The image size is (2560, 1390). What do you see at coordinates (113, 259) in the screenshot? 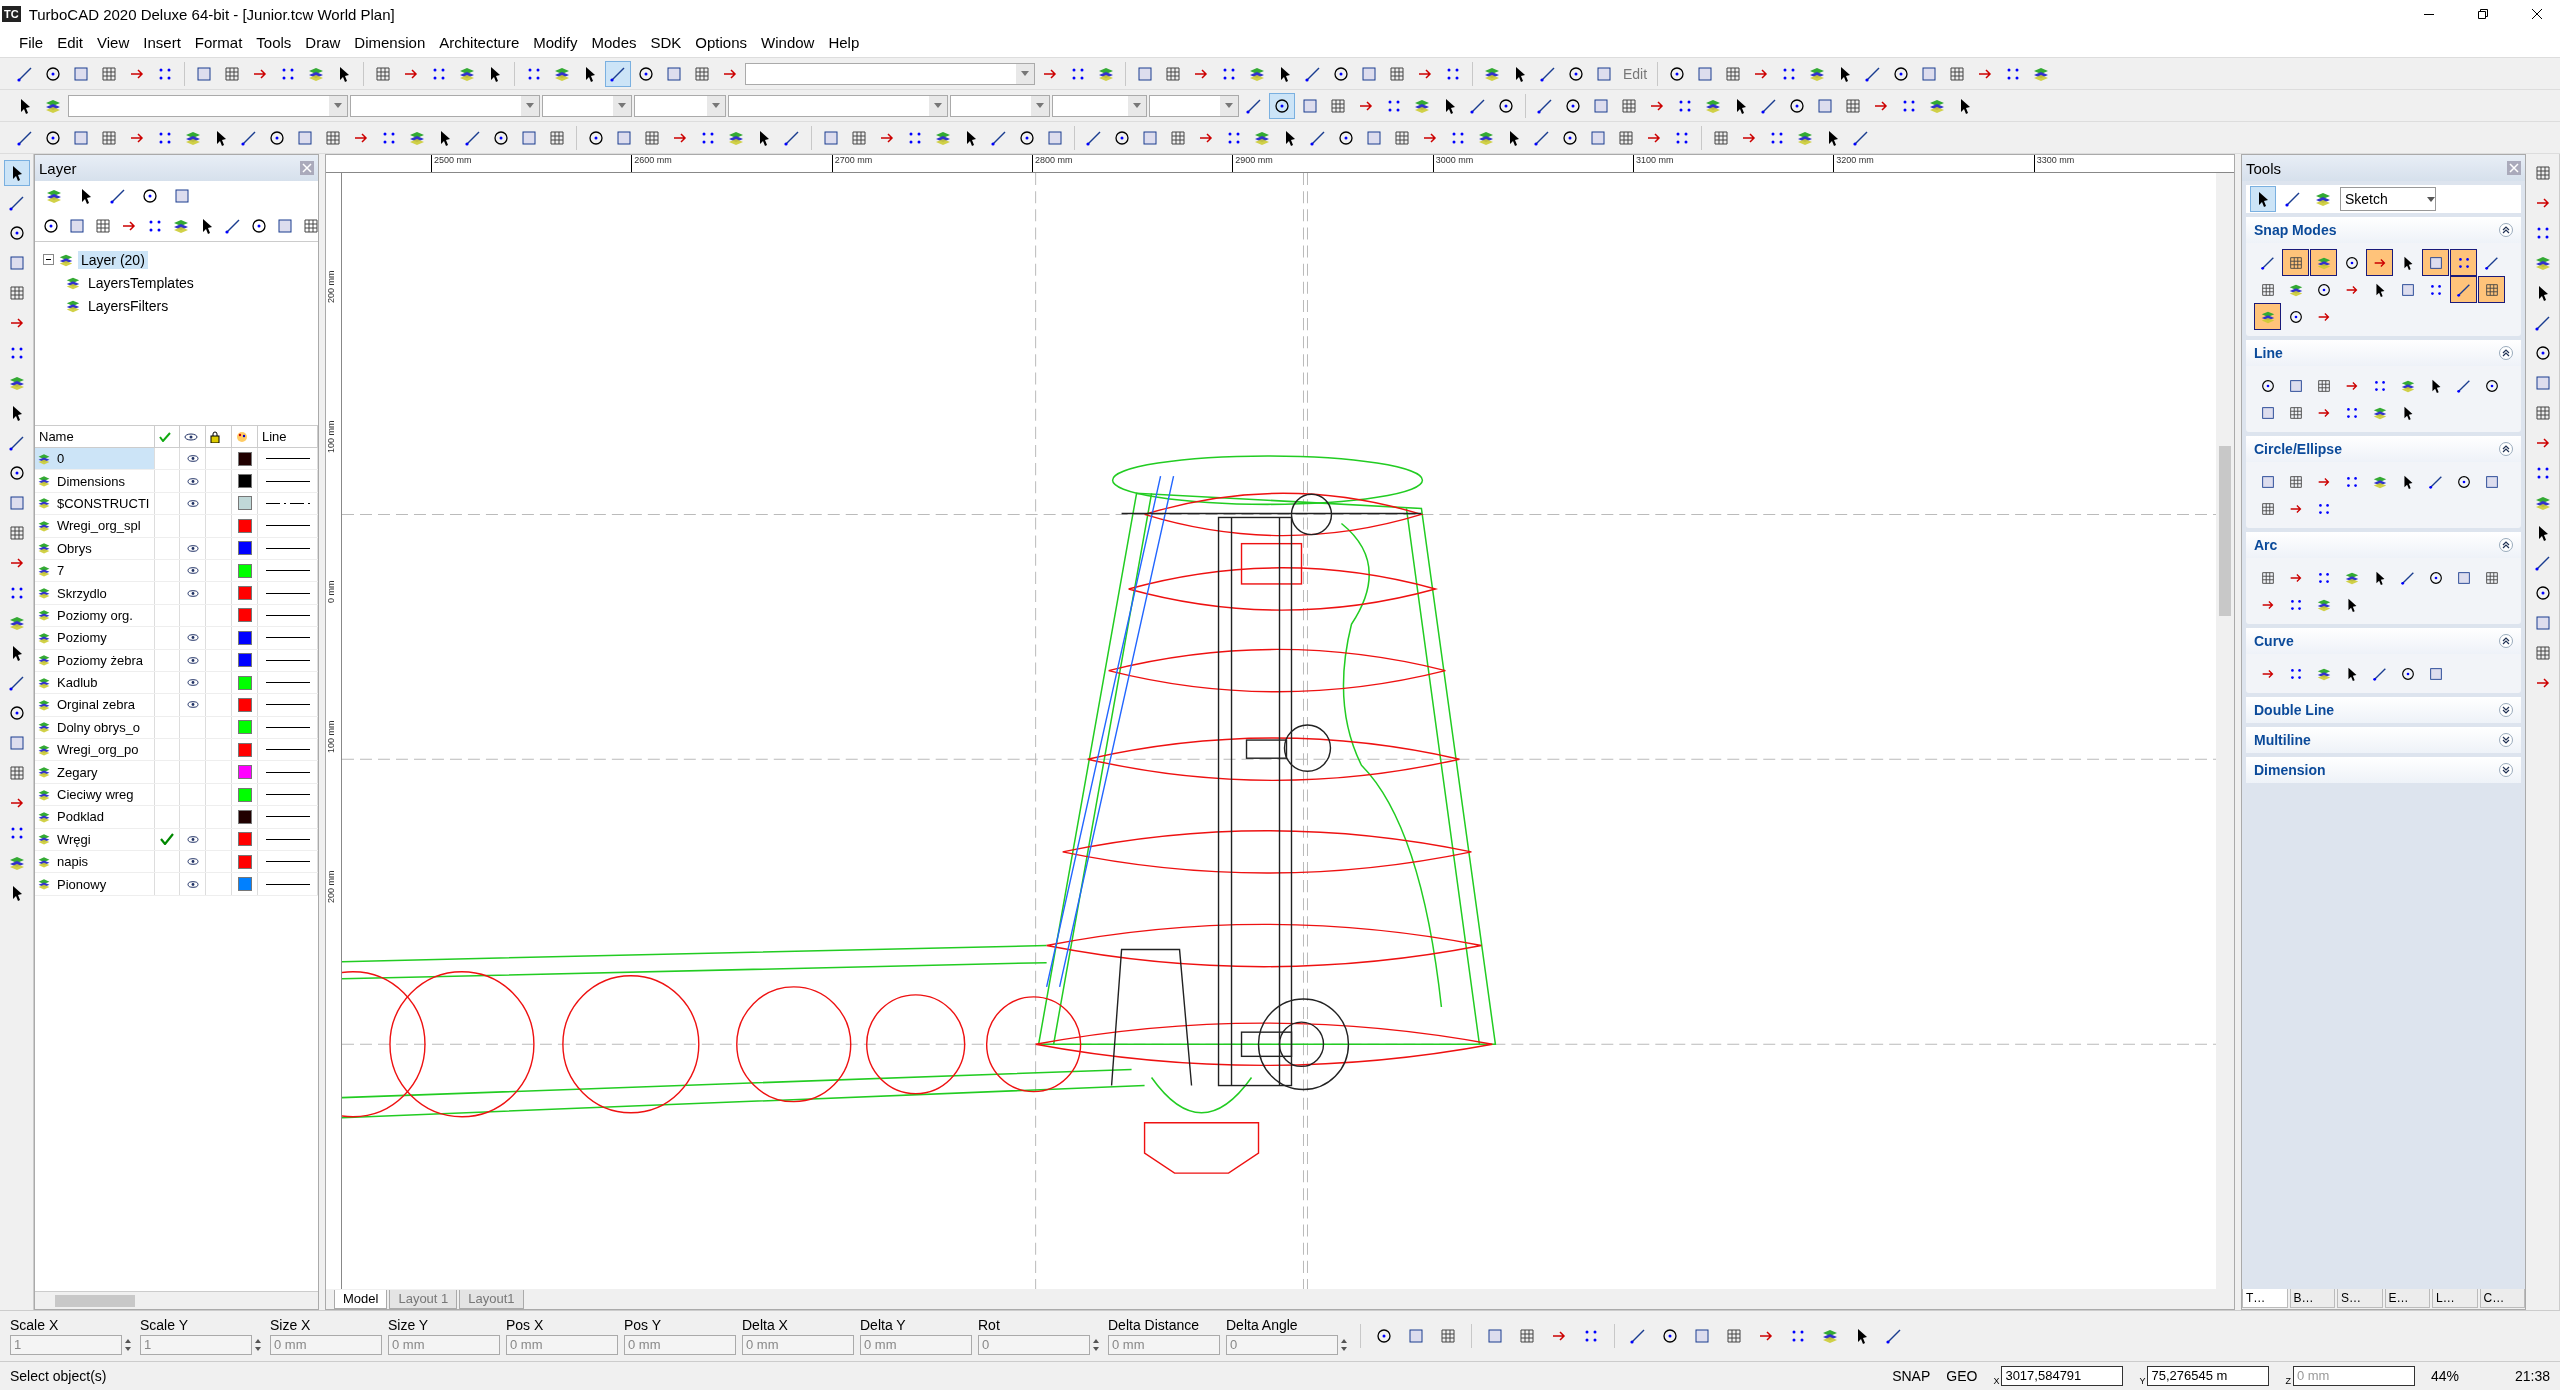
I see `tree-item: Layer (20)` at bounding box center [113, 259].